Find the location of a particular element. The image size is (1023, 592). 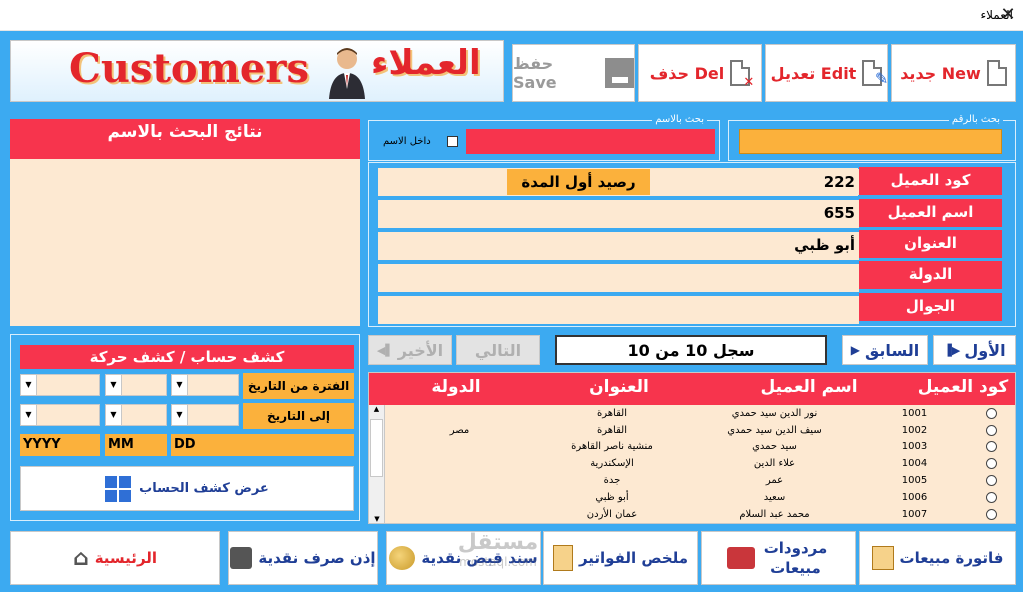

inside-name-checkbox is located at coordinates (452, 141).